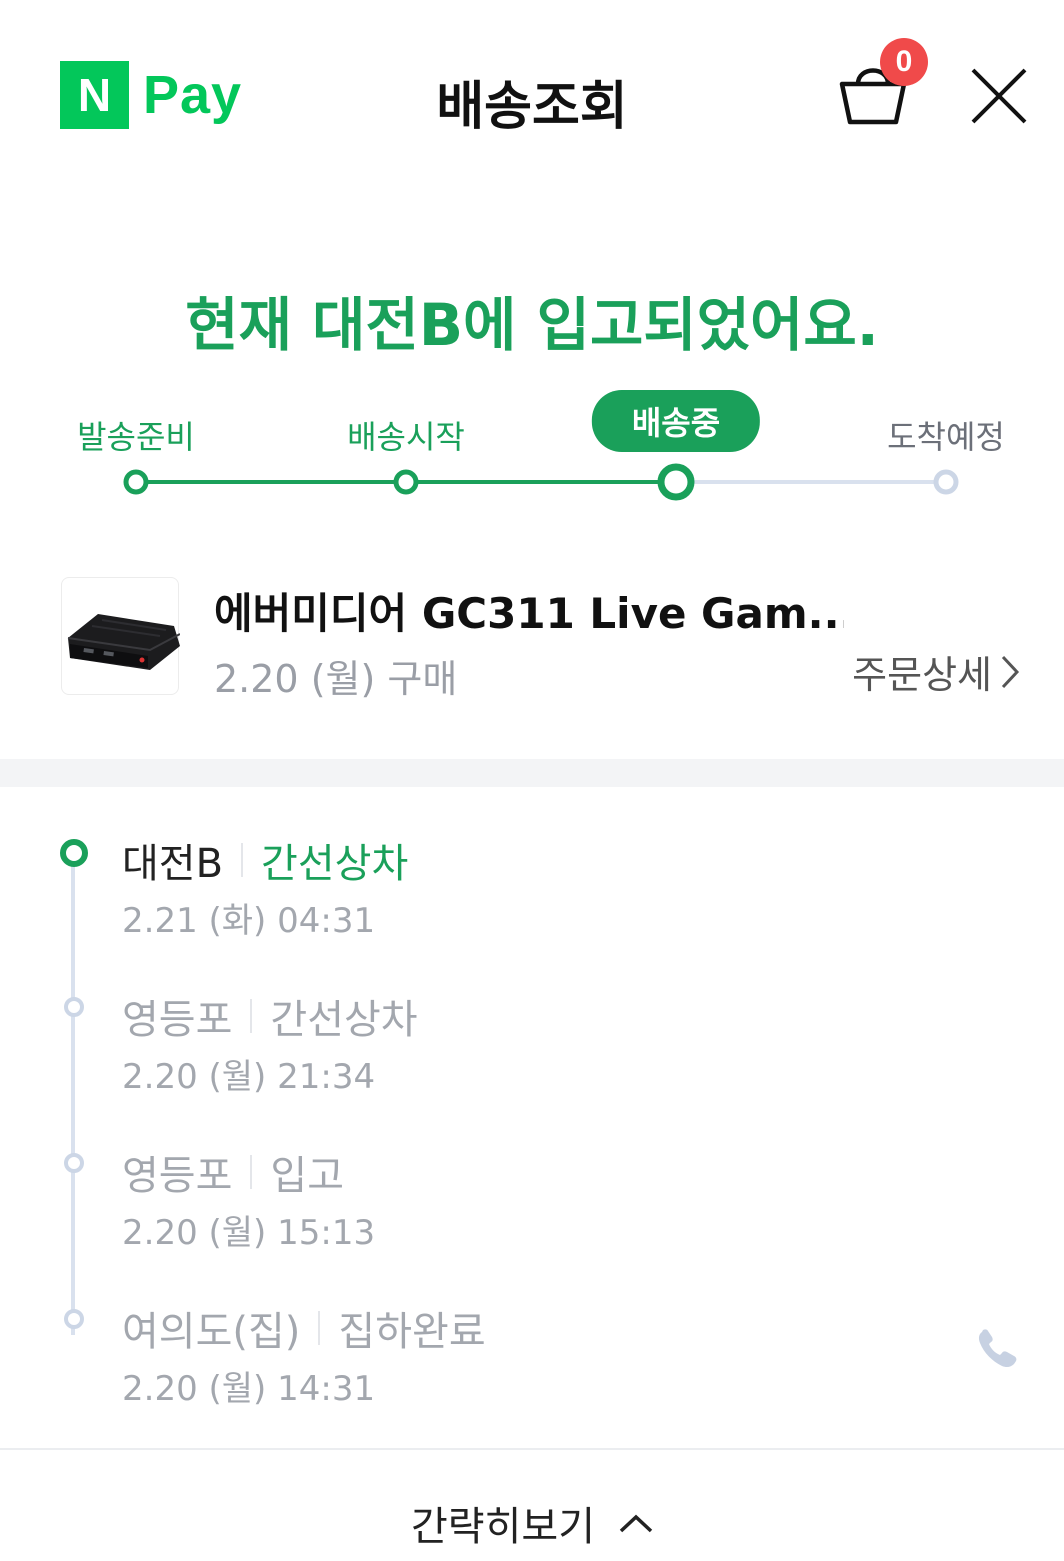 The width and height of the screenshot is (1064, 1561). I want to click on timeline-time: 2.20 (월) 21:34, so click(249, 1077).